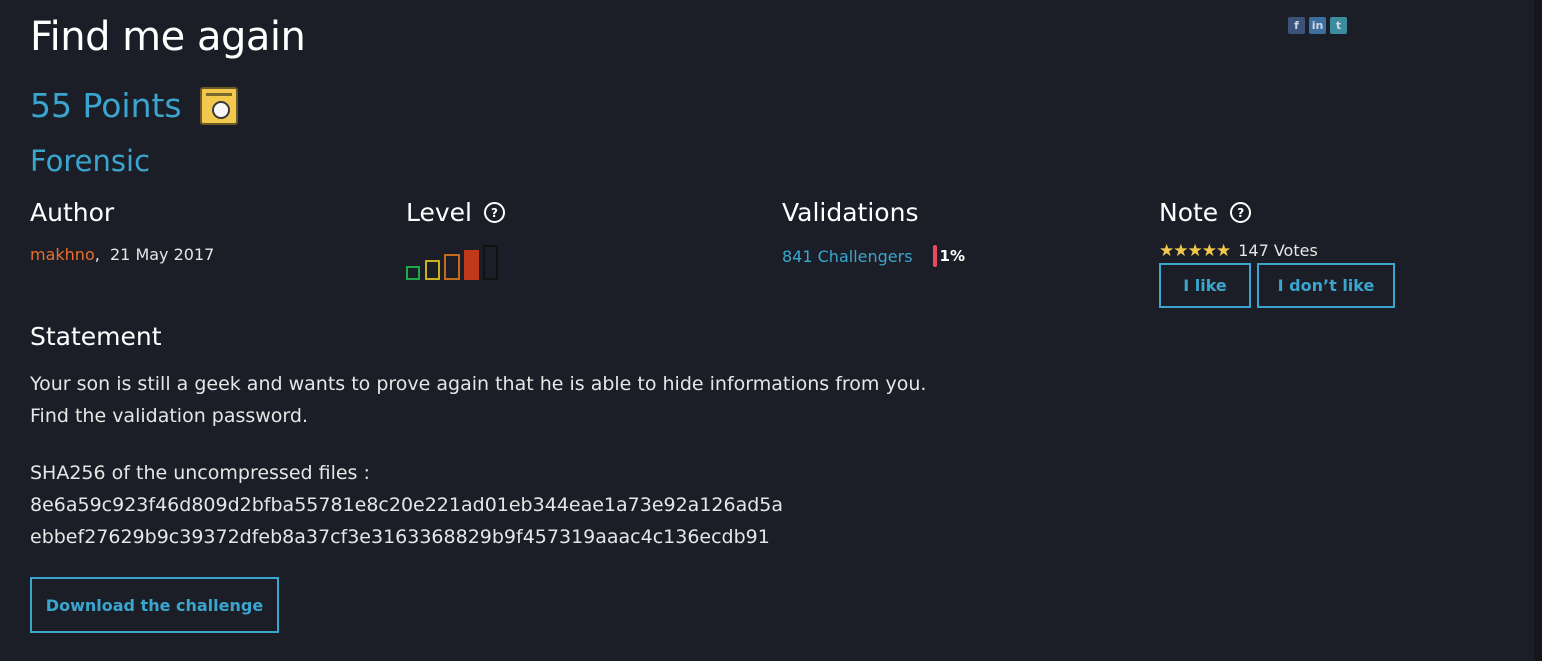 This screenshot has height=661, width=1542. I want to click on percent-value: 1%, so click(952, 256).